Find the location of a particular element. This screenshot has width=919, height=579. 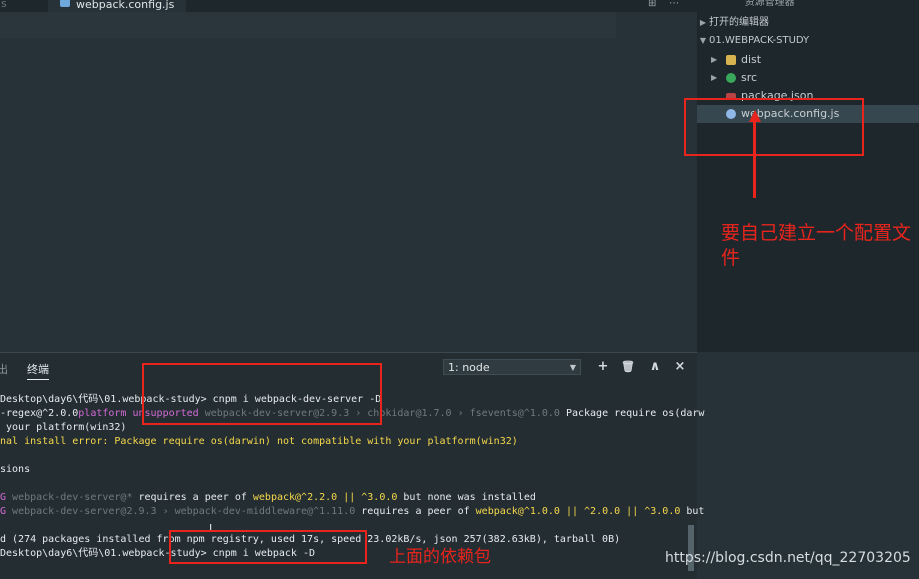

tree-item-src: ▶ src is located at coordinates (808, 78).